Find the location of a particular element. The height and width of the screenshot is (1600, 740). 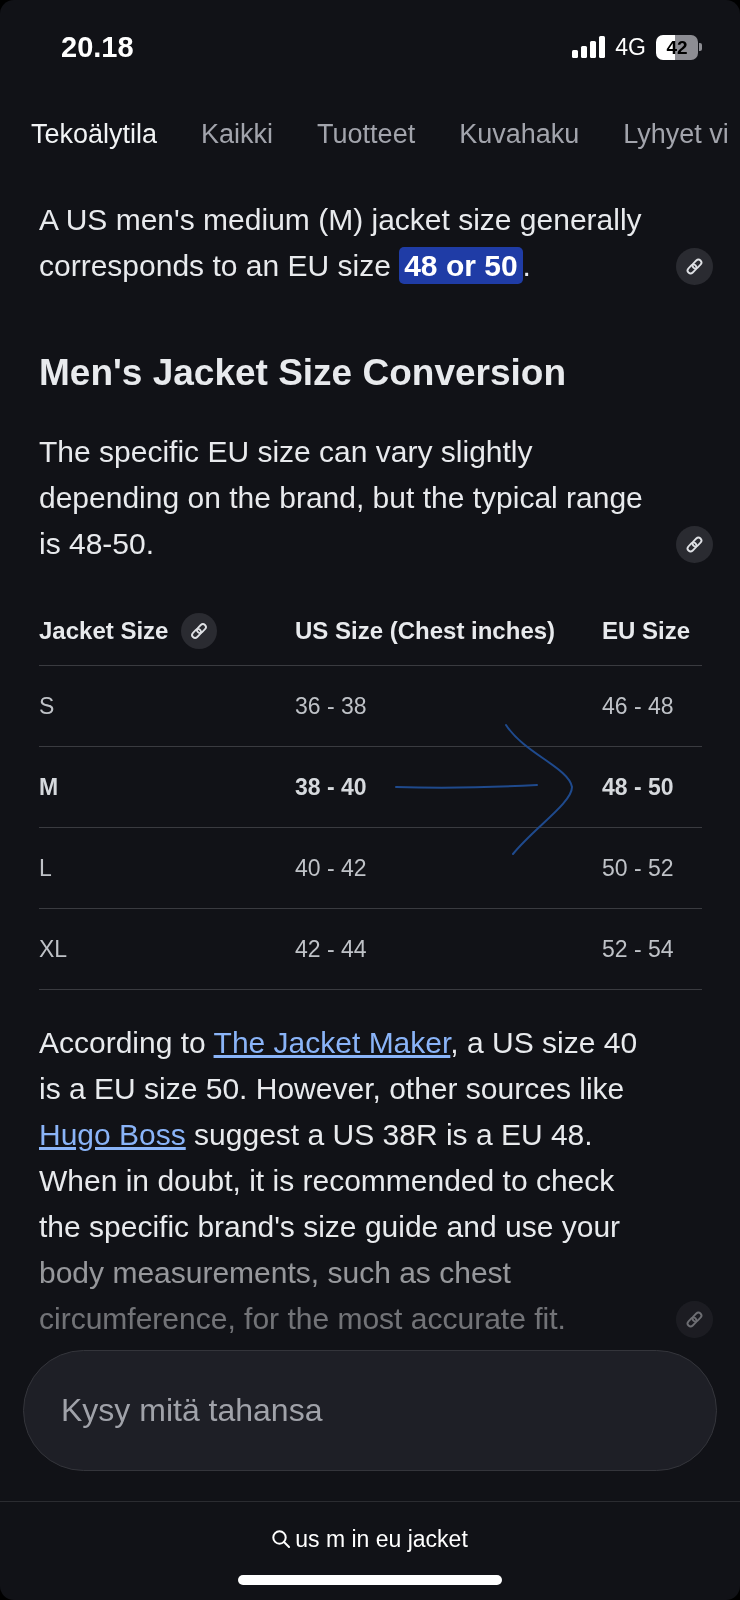

search-icon is located at coordinates (281, 1539).